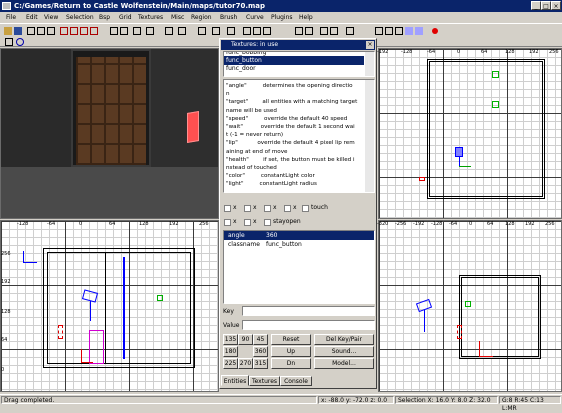 This screenshot has height=413, width=562. Describe the element at coordinates (257, 31) in the screenshot. I see `curve-icon` at that location.